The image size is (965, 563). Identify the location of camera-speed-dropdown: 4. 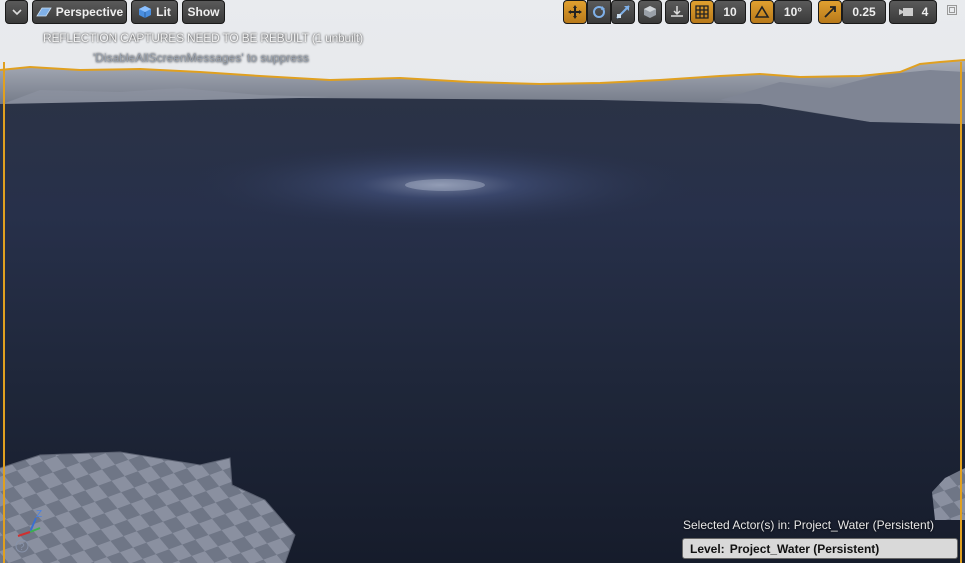
(913, 12).